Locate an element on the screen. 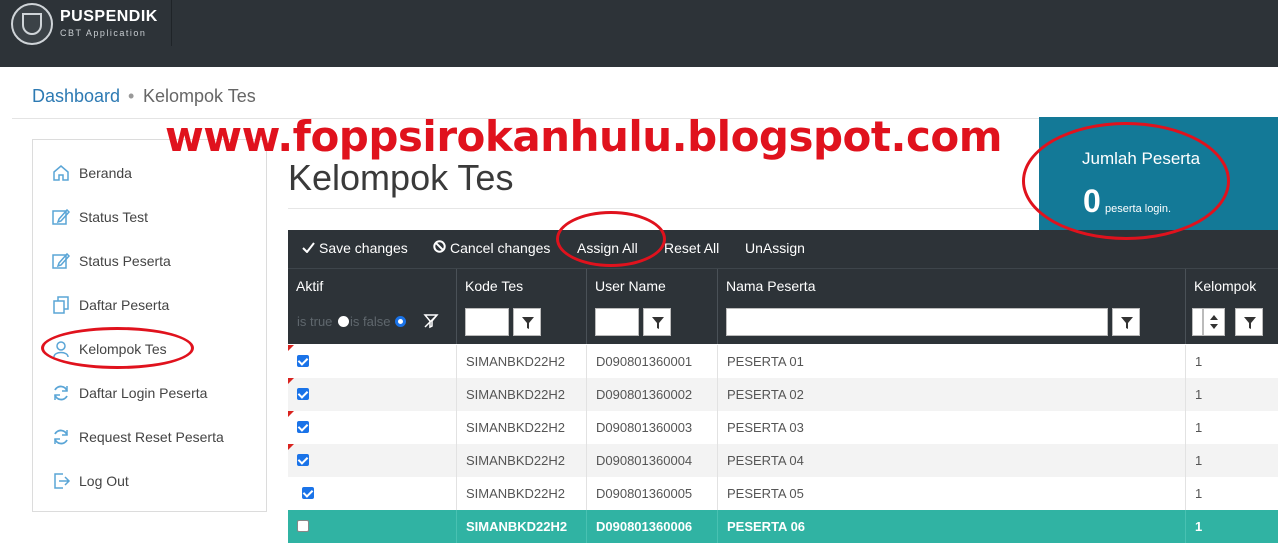 Image resolution: width=1278 pixels, height=546 pixels. brand: PUSPENDIK CBT Application is located at coordinates (86, 23).